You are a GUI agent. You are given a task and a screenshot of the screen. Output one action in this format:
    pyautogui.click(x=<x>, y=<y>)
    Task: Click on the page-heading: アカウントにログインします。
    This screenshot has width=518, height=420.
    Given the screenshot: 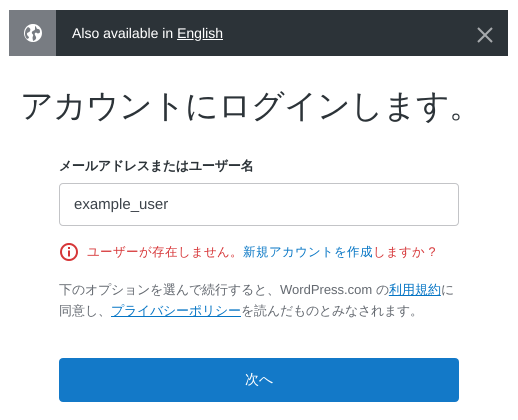 What is the action you would take?
    pyautogui.click(x=251, y=106)
    